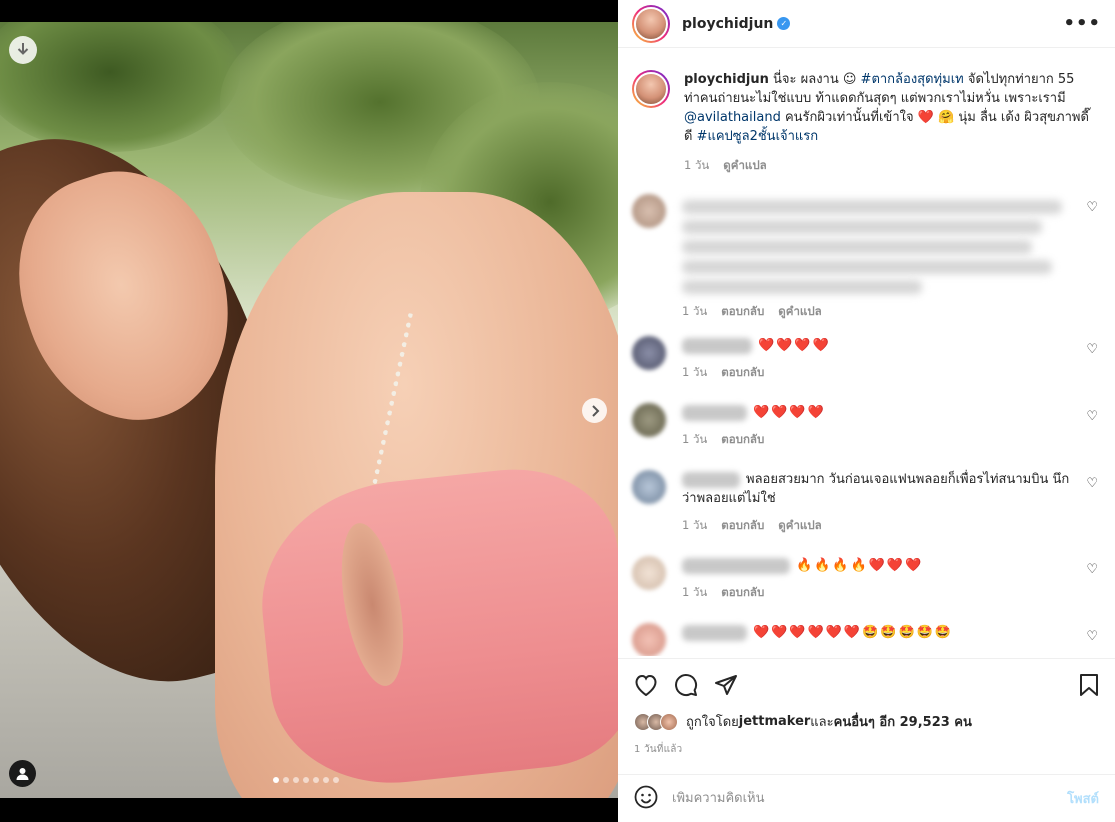 The image size is (1115, 822). Describe the element at coordinates (651, 89) in the screenshot. I see `caption-avatar` at that location.